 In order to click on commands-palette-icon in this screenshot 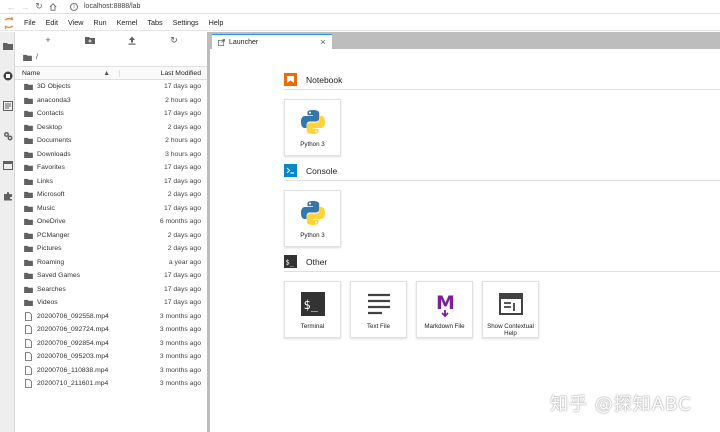, I will do `click(7, 105)`.